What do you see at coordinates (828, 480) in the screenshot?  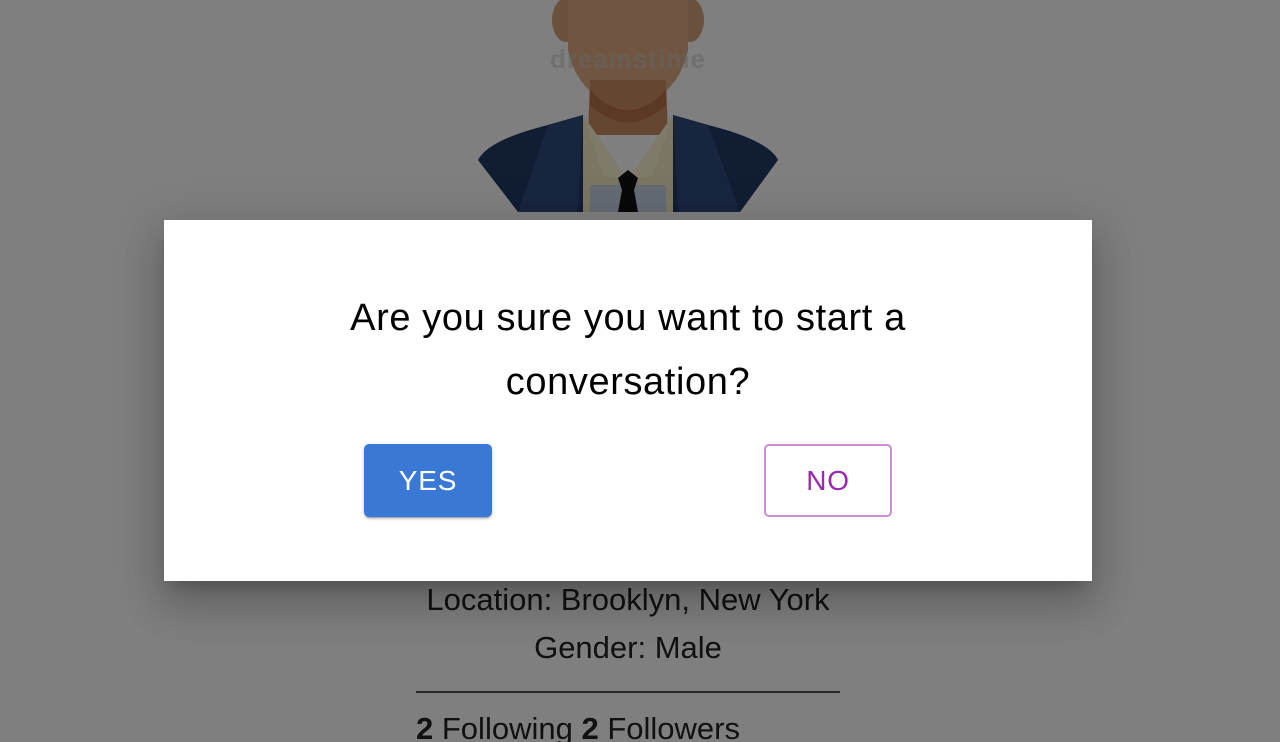 I see `no-button: NO` at bounding box center [828, 480].